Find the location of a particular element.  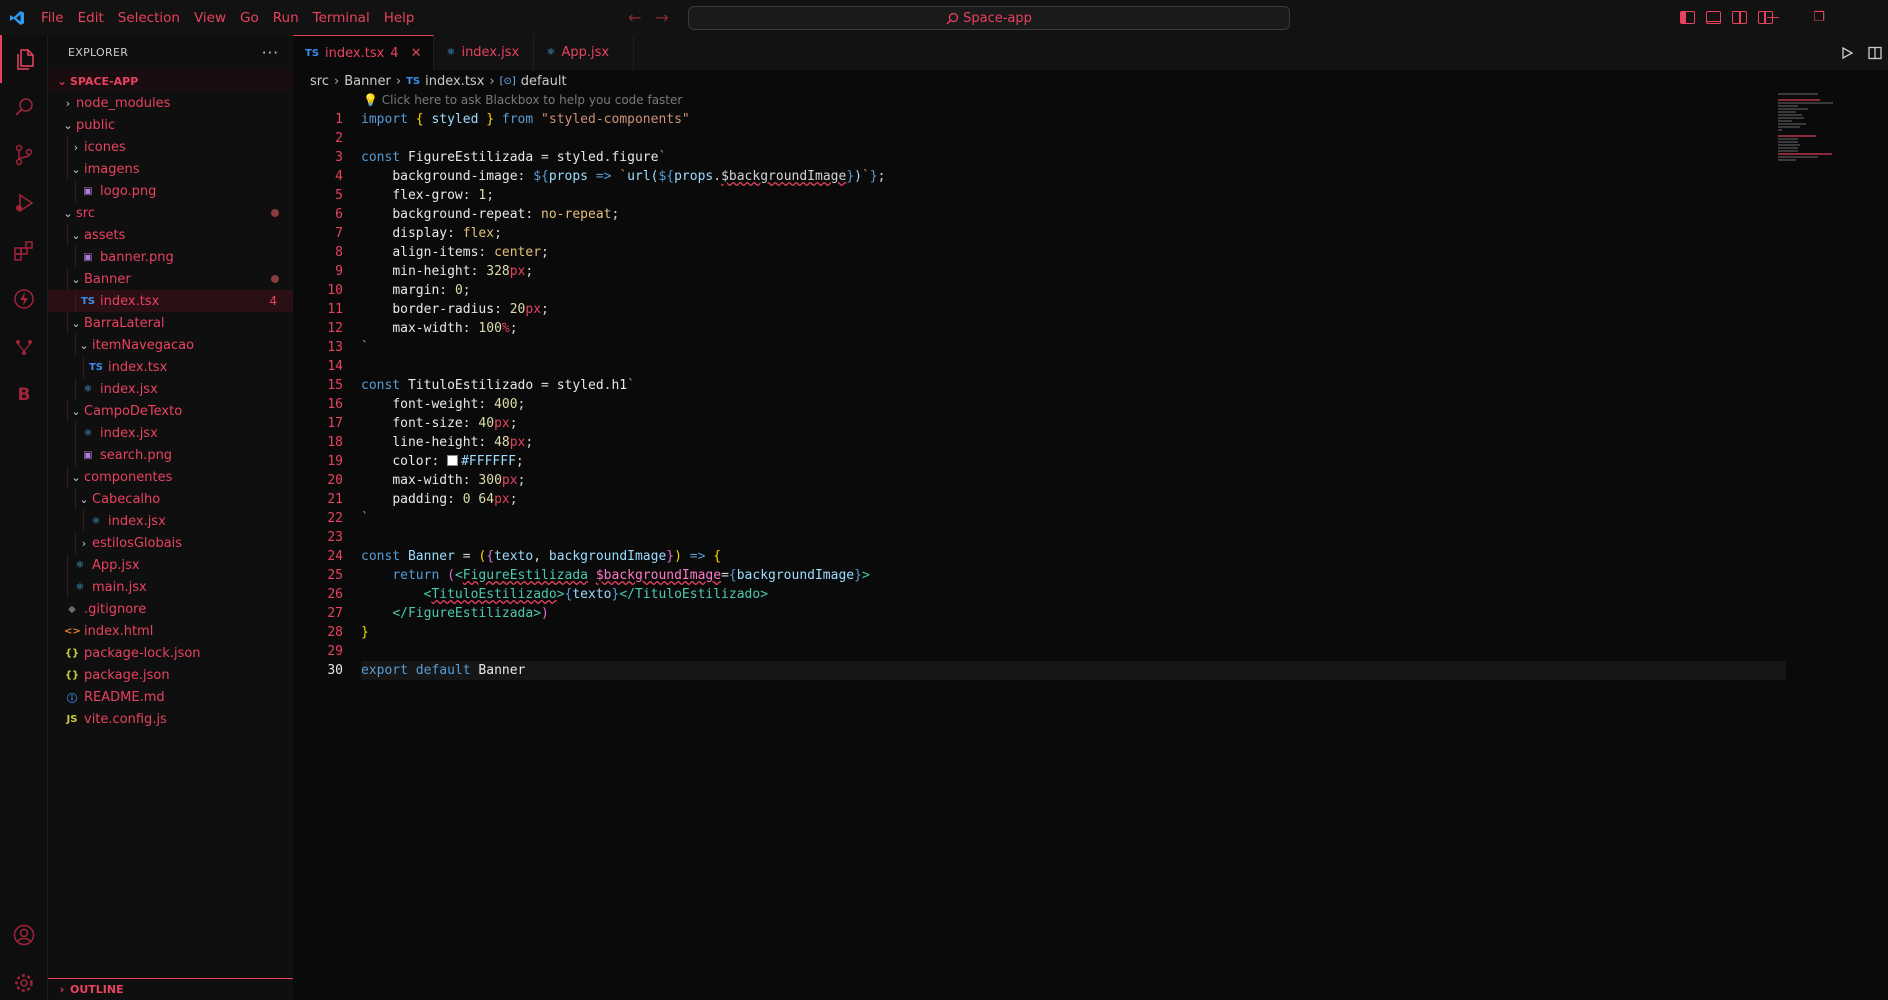

file-item: ⚛ App.jsx is located at coordinates (170, 565).